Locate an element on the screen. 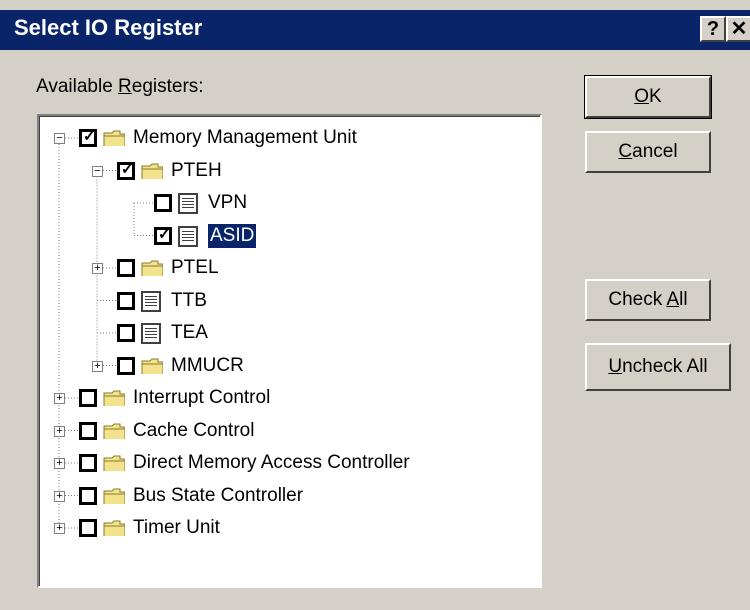 Image resolution: width=750 pixels, height=610 pixels. ok-button: OK is located at coordinates (648, 97).